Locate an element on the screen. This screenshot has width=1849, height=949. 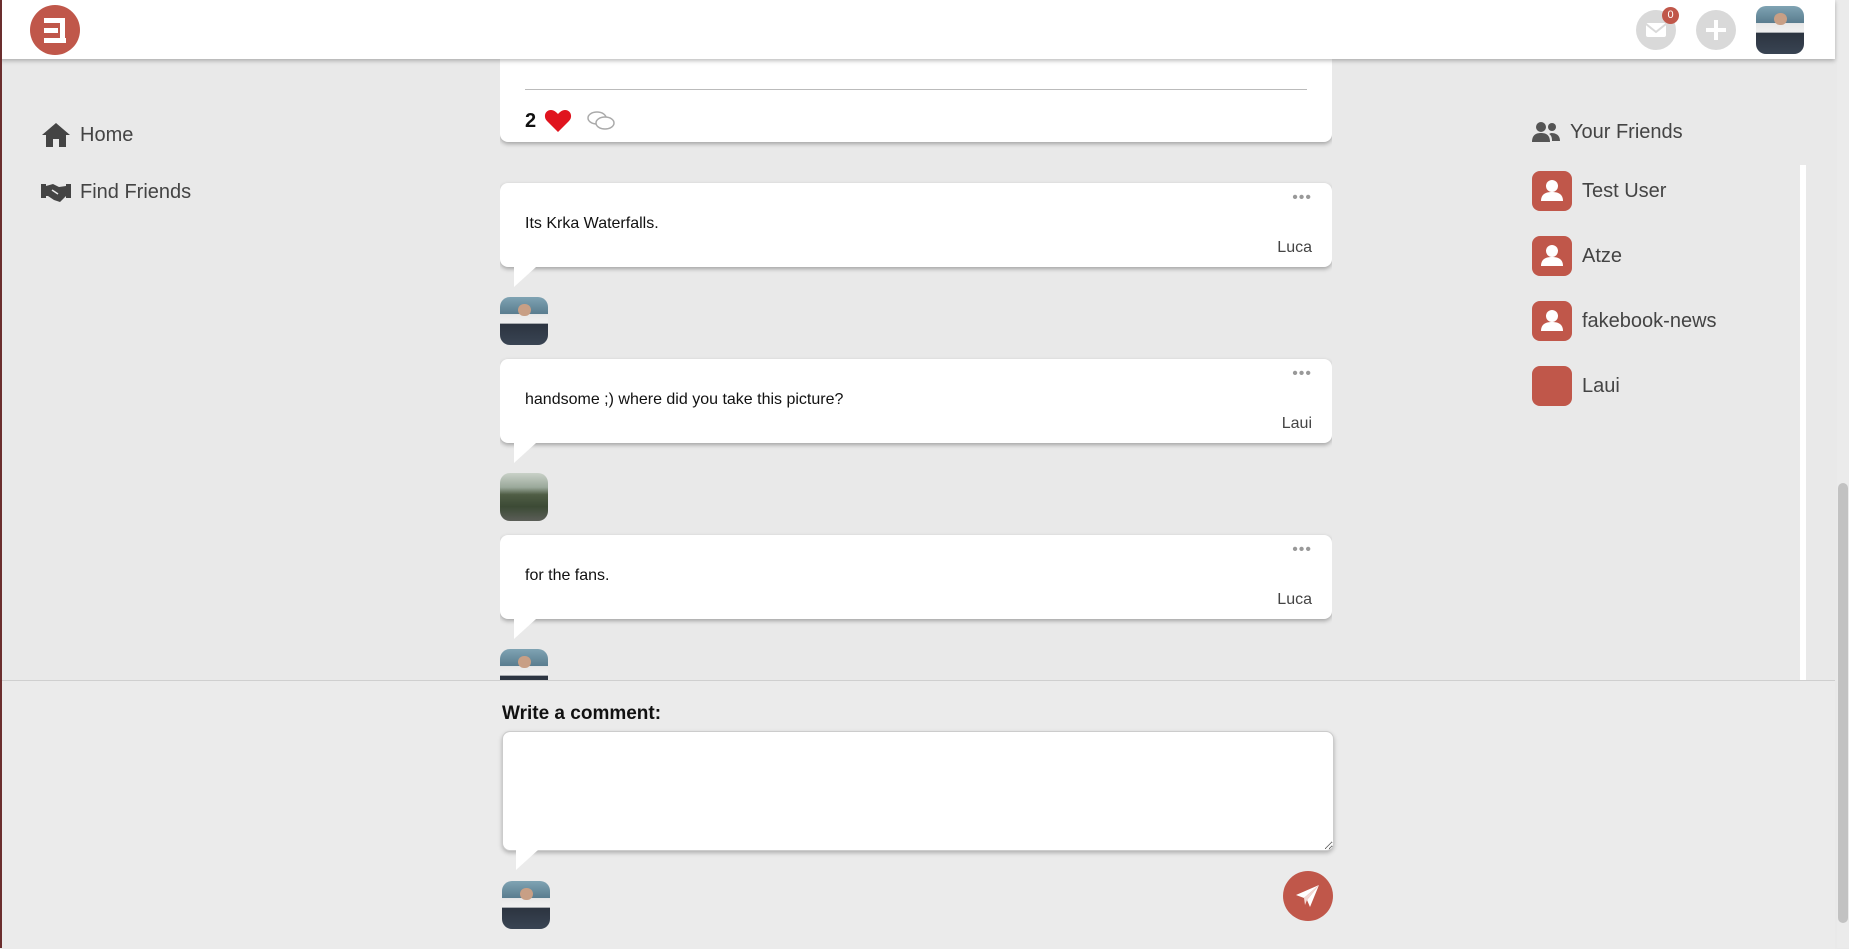
friend-item: Laui is located at coordinates (1624, 386).